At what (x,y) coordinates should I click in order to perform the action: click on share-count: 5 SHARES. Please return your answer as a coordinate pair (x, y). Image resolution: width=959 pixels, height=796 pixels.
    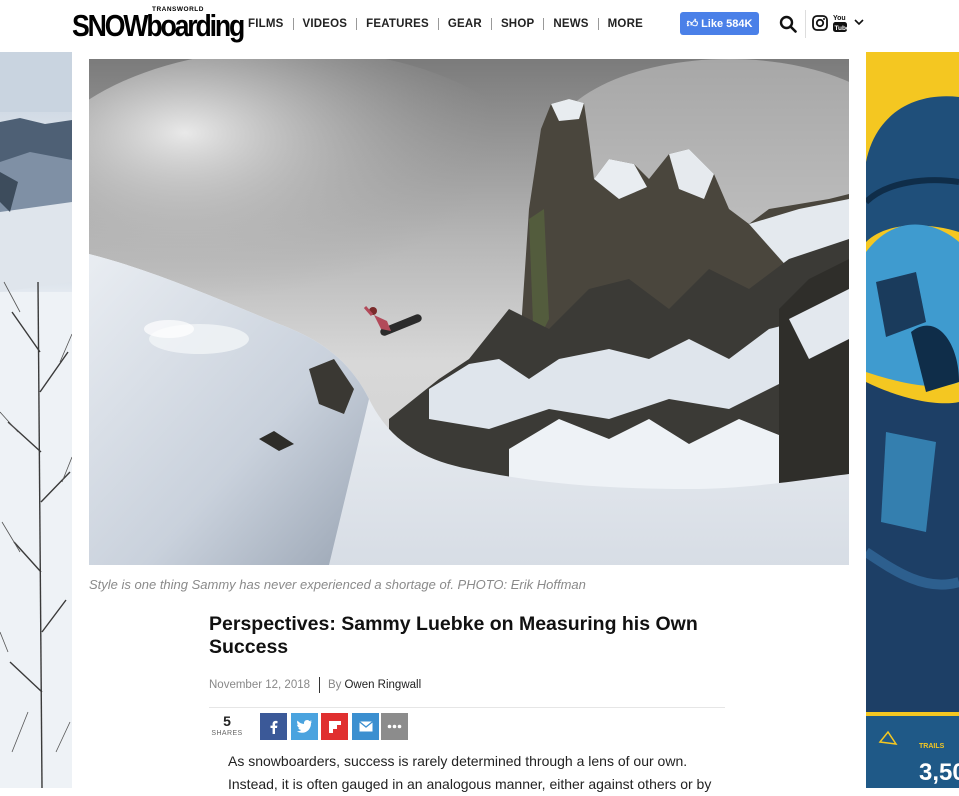
    Looking at the image, I should click on (227, 725).